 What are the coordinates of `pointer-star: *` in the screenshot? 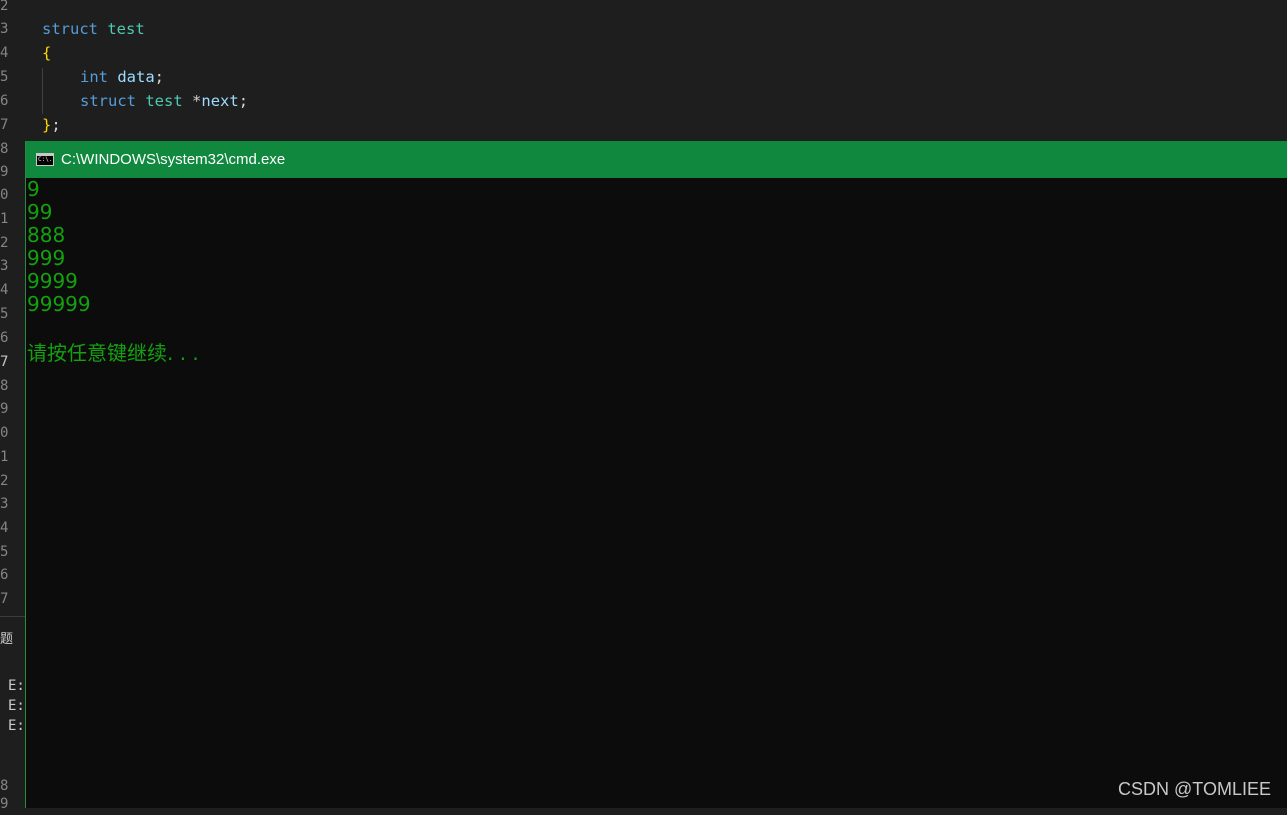 It's located at (197, 101).